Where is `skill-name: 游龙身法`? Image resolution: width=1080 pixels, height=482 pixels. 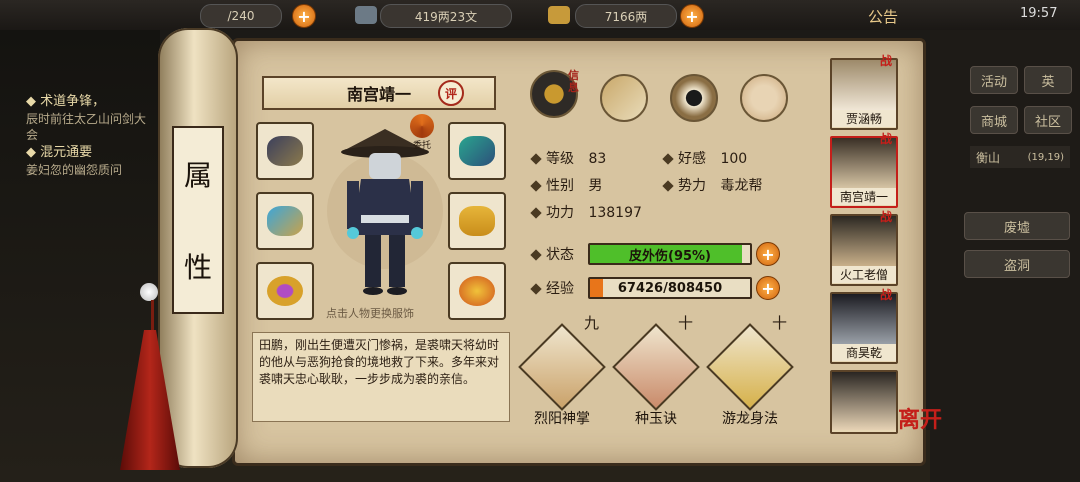 skill-name: 游龙身法 is located at coordinates (750, 419).